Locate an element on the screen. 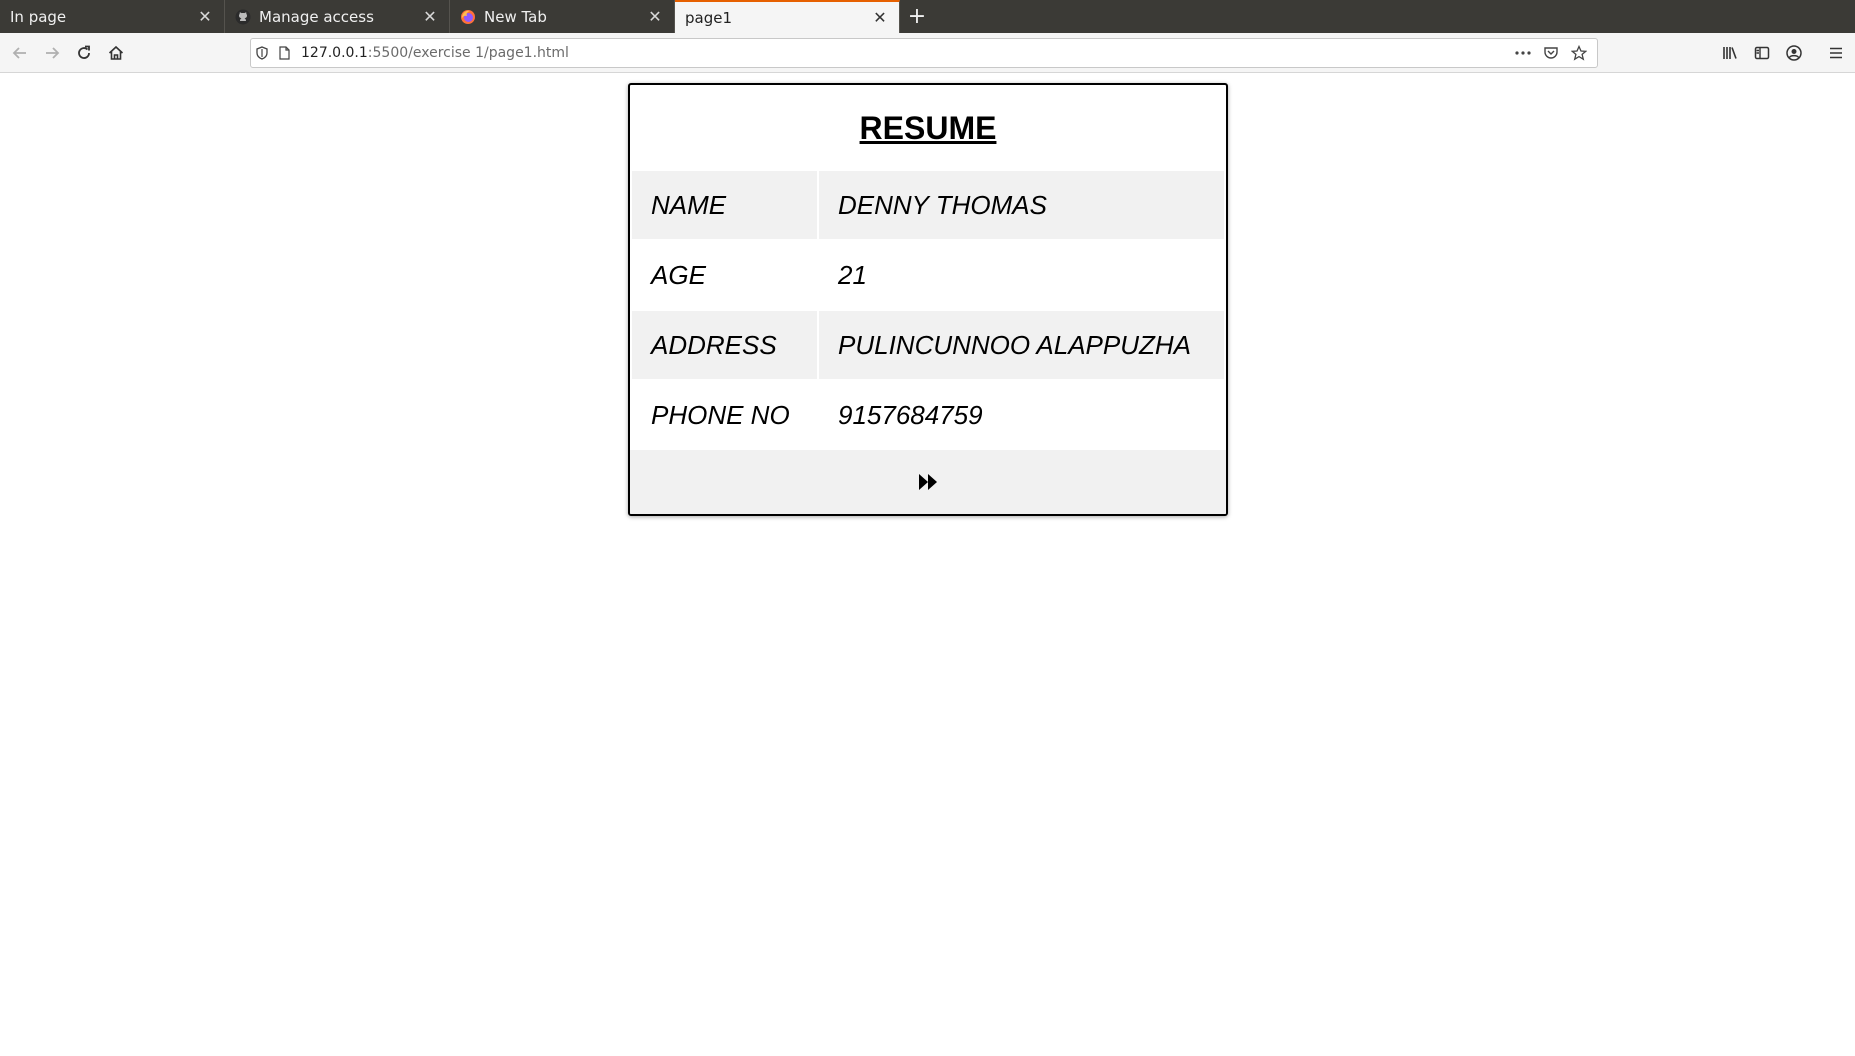 Image resolution: width=1855 pixels, height=1056 pixels. account-button is located at coordinates (1794, 53).